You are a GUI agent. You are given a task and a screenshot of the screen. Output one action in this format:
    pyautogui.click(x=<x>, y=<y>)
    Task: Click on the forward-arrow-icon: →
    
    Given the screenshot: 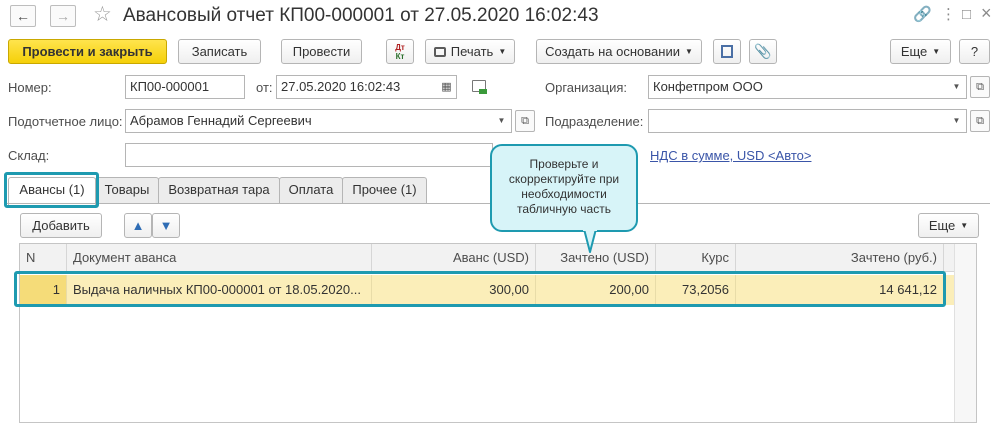 What is the action you would take?
    pyautogui.click(x=63, y=16)
    